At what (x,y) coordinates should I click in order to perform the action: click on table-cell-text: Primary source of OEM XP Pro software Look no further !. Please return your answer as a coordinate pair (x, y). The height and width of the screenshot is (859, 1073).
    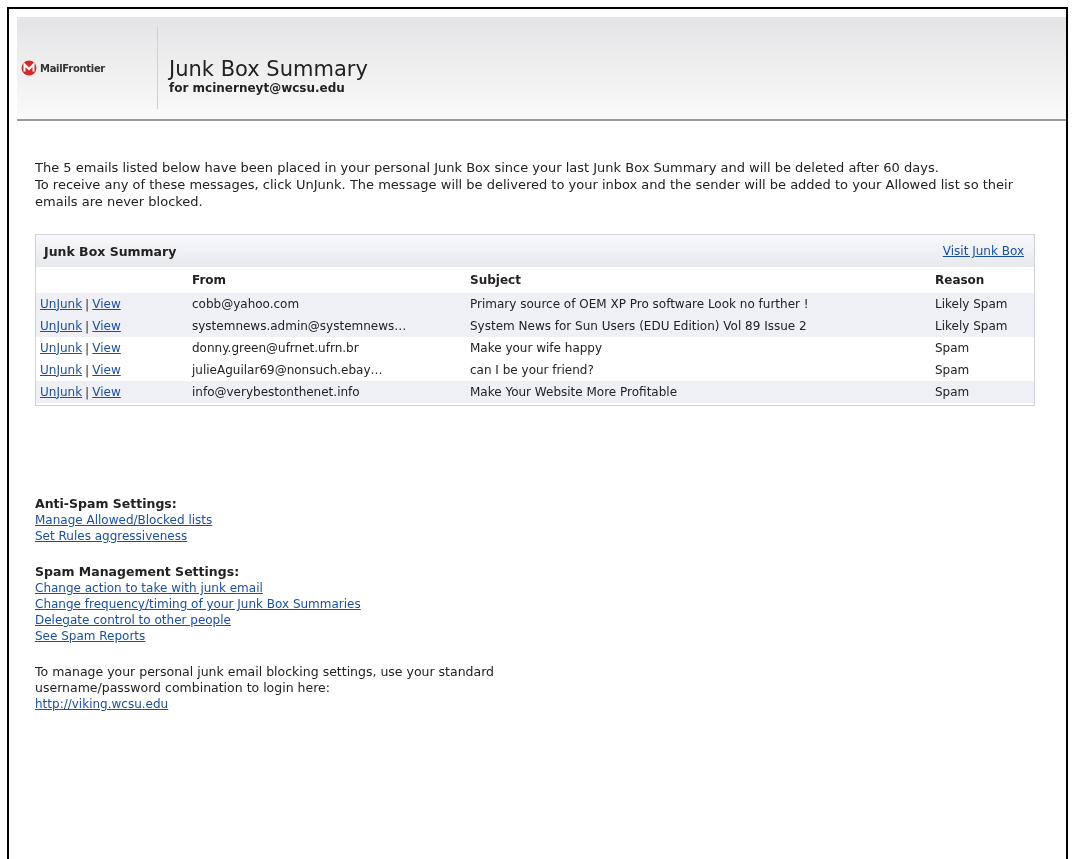
    Looking at the image, I should click on (640, 304).